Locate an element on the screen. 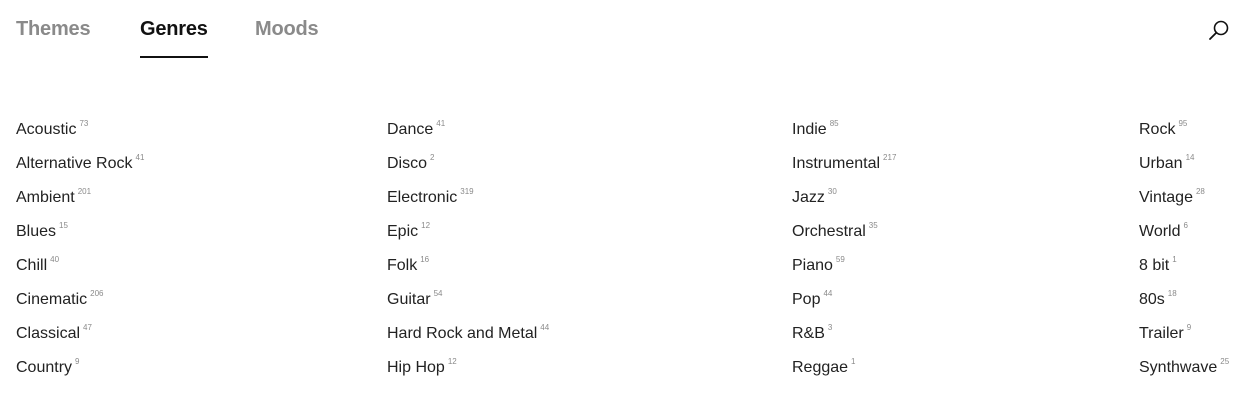  search-icon is located at coordinates (1219, 30).